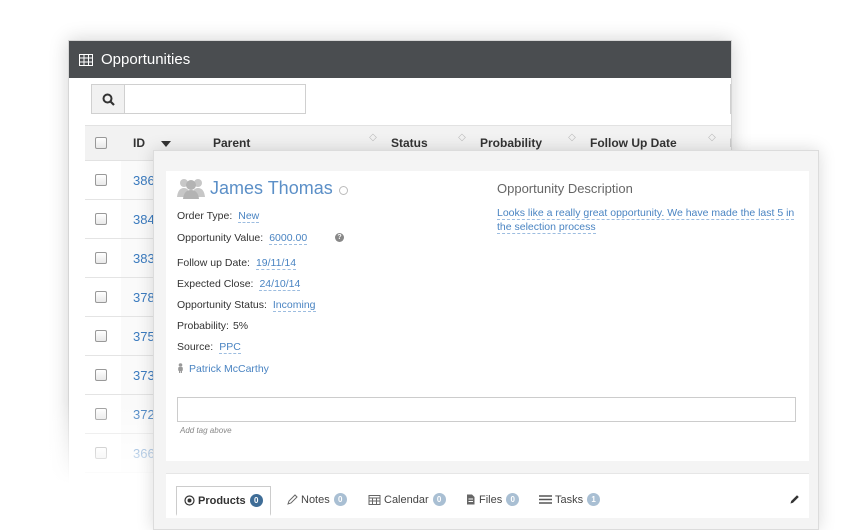 This screenshot has height=530, width=857. What do you see at coordinates (492, 499) in the screenshot?
I see `tab-files: Files 0` at bounding box center [492, 499].